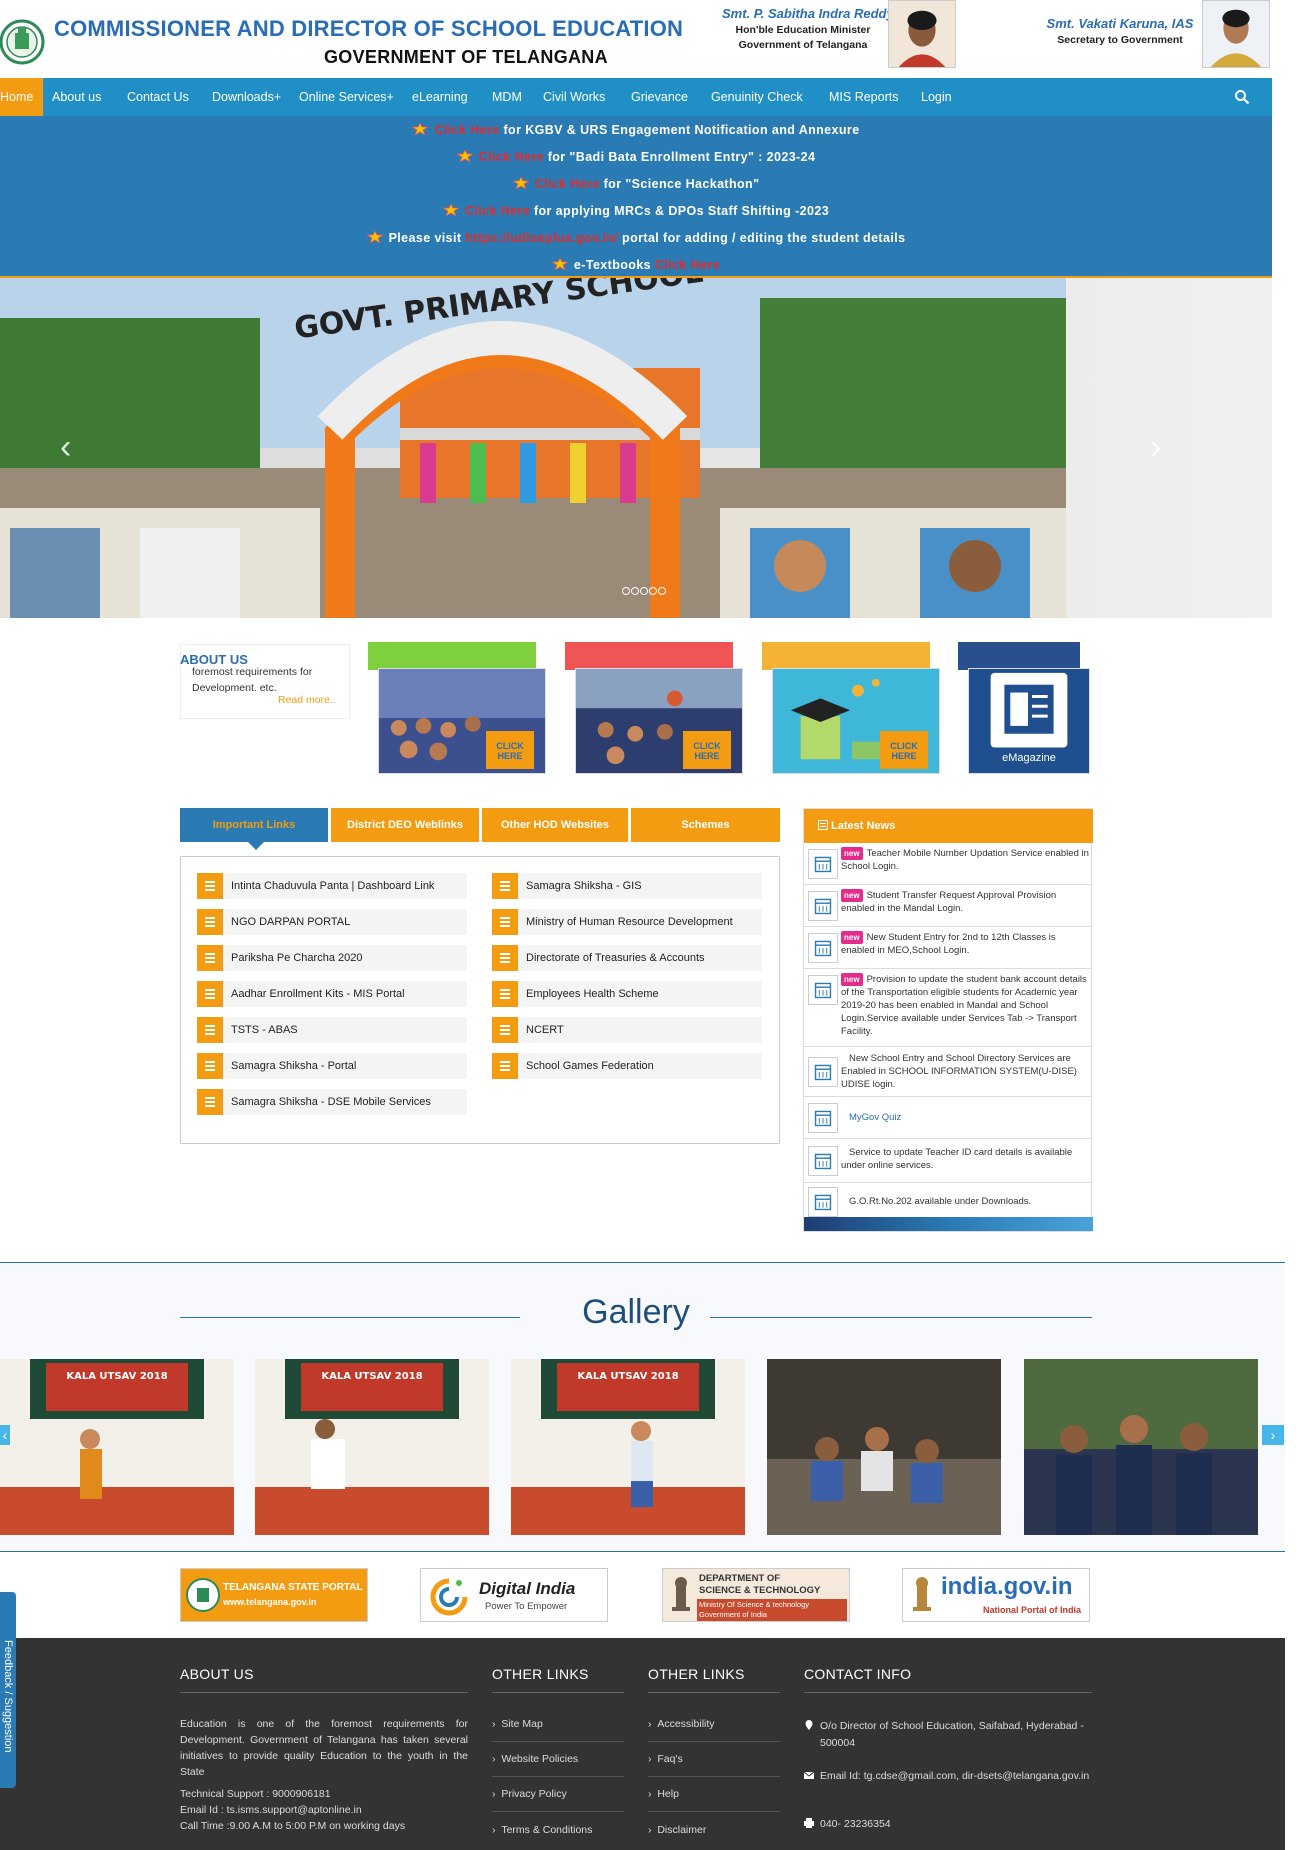  I want to click on read-more-link: Read more.., so click(307, 700).